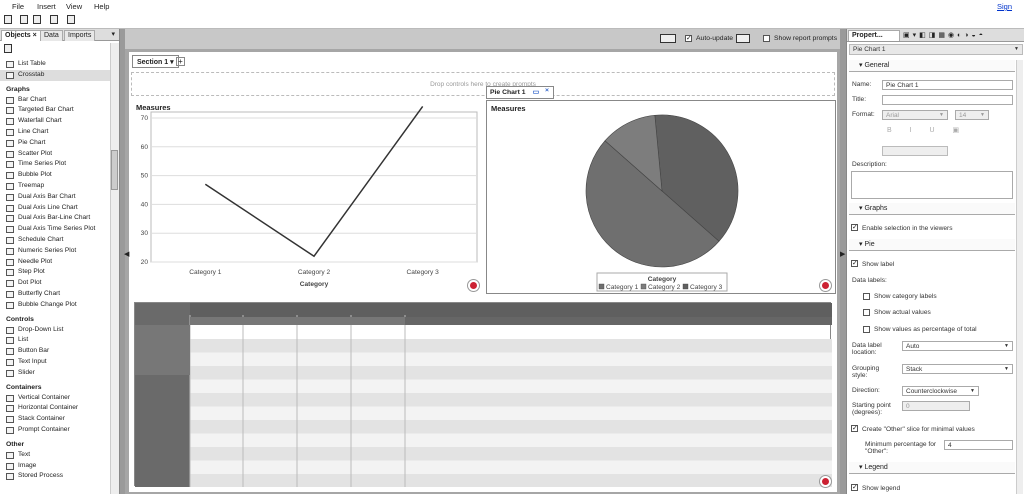 Image resolution: width=1024 pixels, height=494 pixels. What do you see at coordinates (932, 66) in the screenshot?
I see `general-header: ▾ General` at bounding box center [932, 66].